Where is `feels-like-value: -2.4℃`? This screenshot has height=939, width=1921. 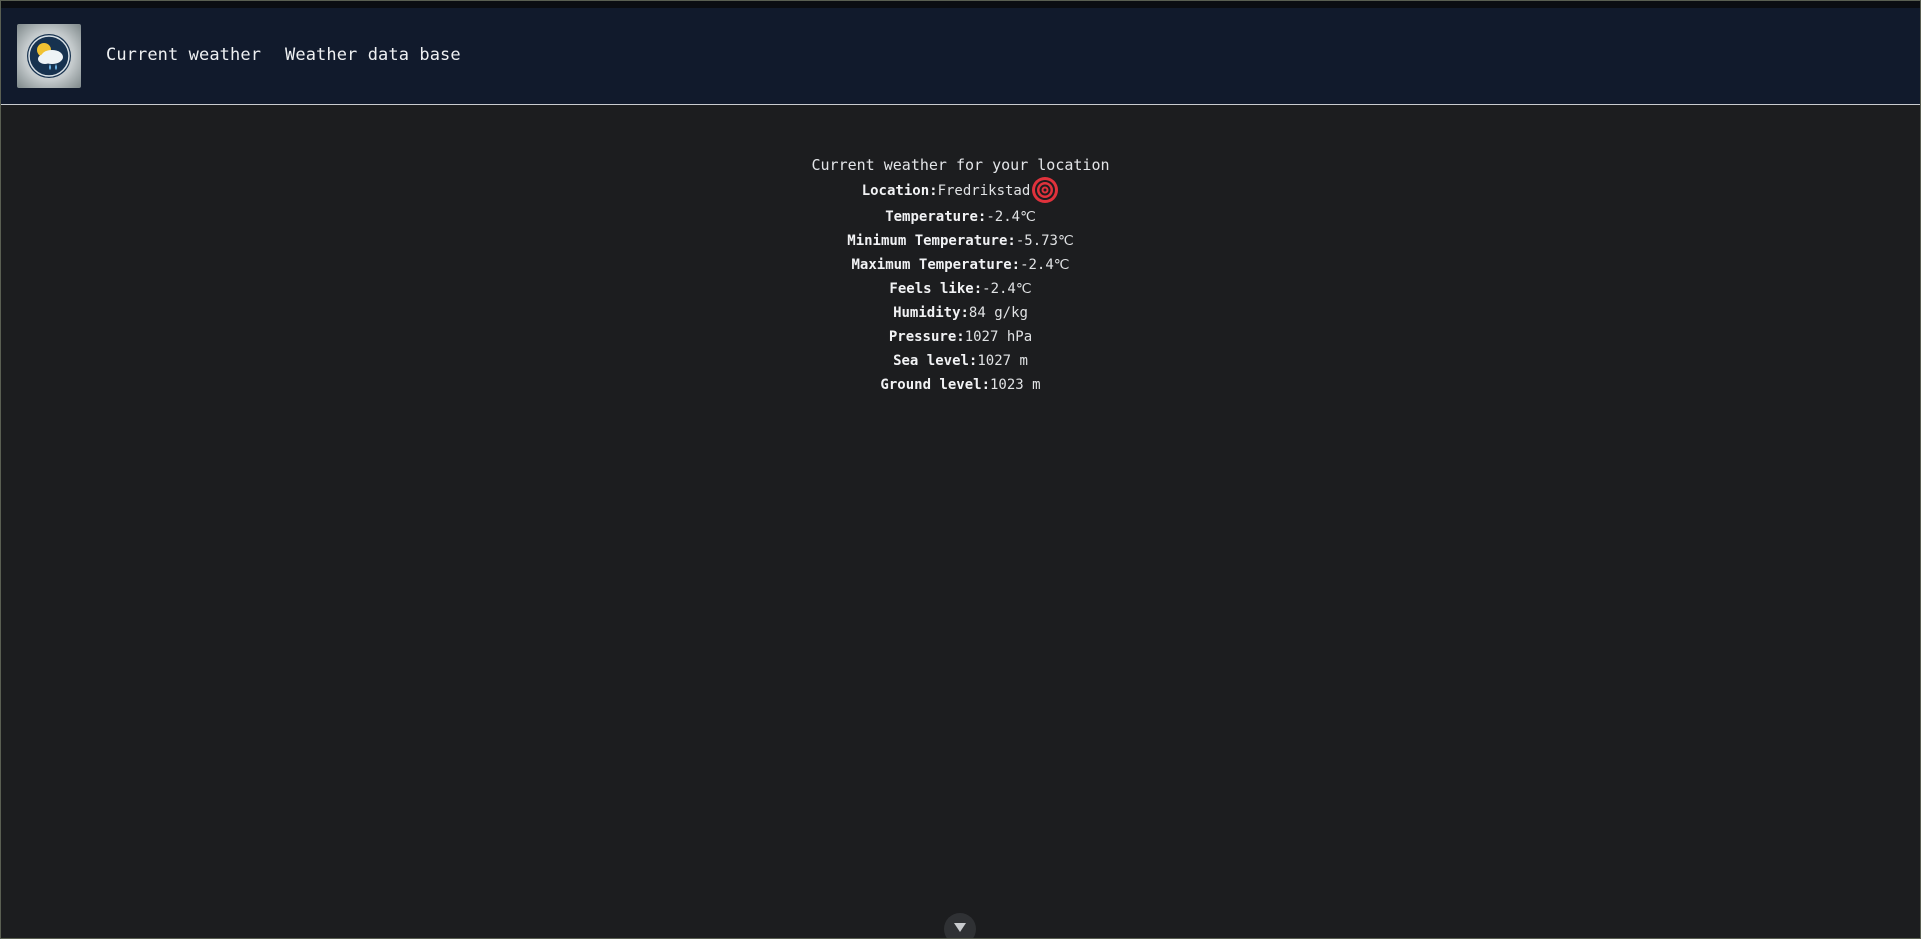 feels-like-value: -2.4℃ is located at coordinates (1007, 289).